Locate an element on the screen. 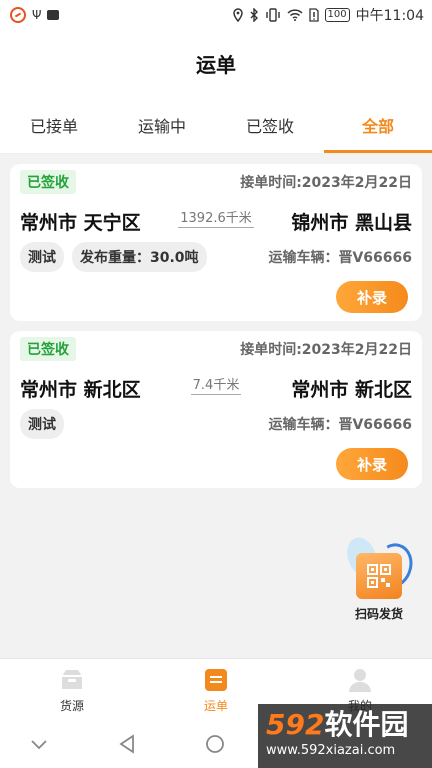 This screenshot has width=432, height=768. home-icon is located at coordinates (215, 744).